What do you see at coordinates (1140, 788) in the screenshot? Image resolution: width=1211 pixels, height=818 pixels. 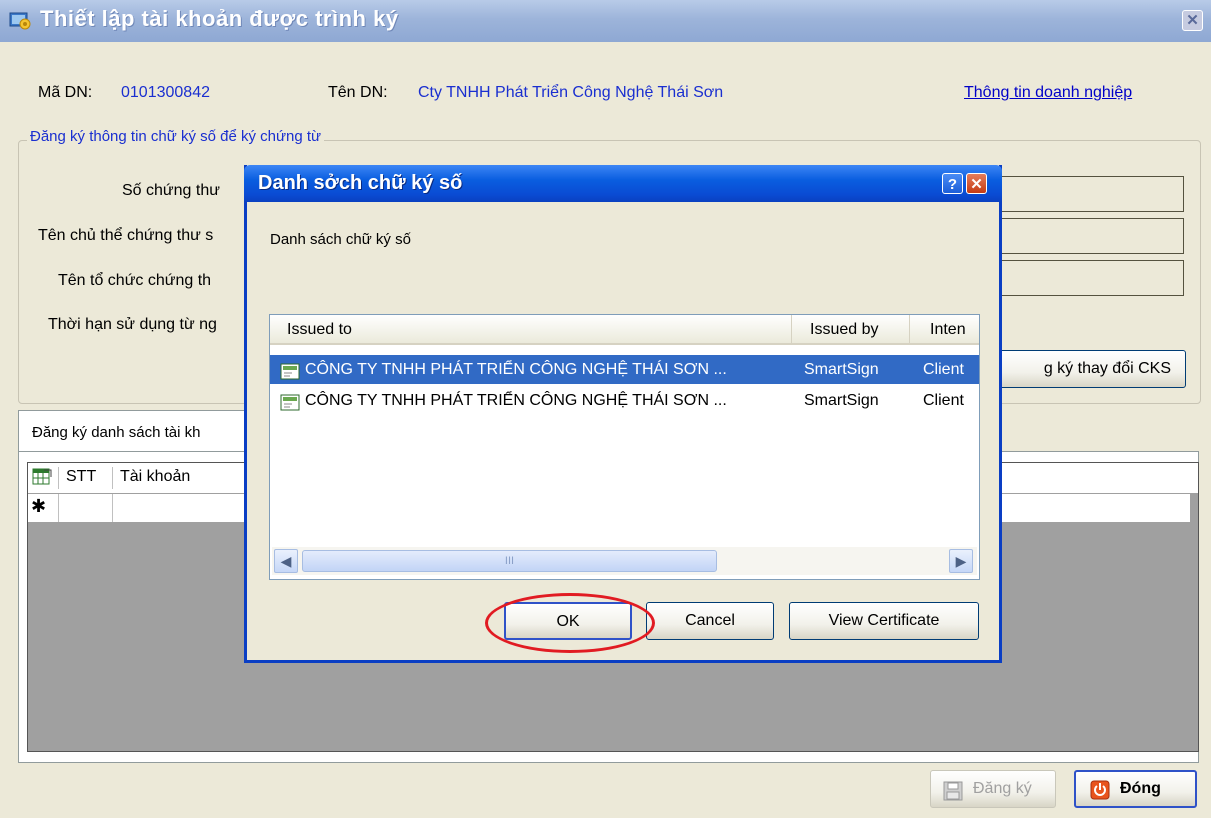 I see `close-label: Đóng` at bounding box center [1140, 788].